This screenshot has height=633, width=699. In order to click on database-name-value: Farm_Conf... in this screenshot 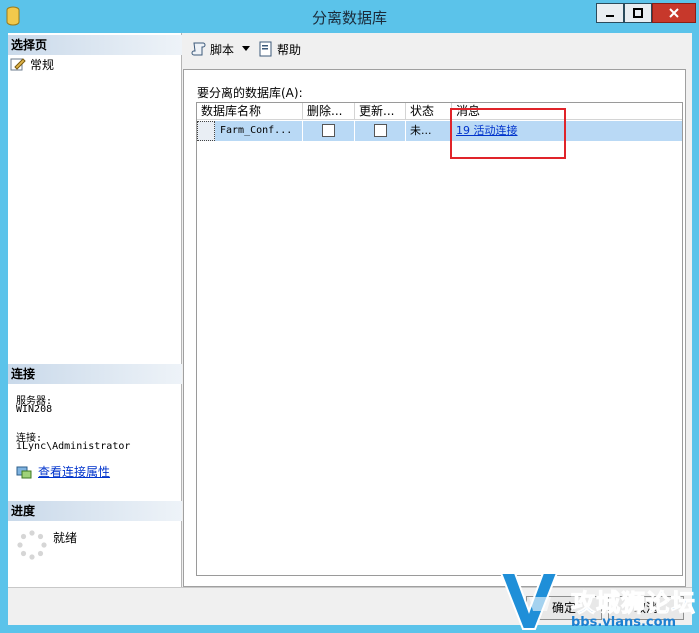, I will do `click(256, 130)`.